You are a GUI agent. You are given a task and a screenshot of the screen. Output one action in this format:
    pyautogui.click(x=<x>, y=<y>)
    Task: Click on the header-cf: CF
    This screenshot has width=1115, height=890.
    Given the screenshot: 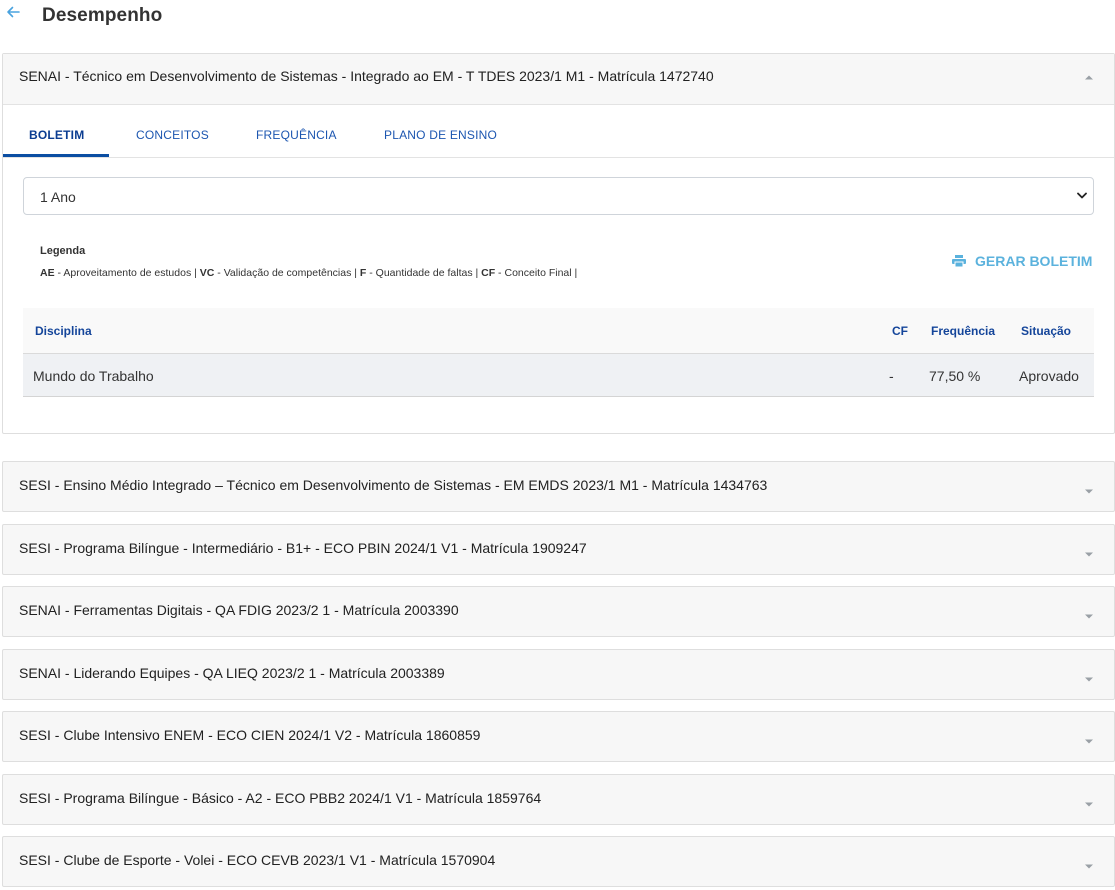 What is the action you would take?
    pyautogui.click(x=900, y=331)
    